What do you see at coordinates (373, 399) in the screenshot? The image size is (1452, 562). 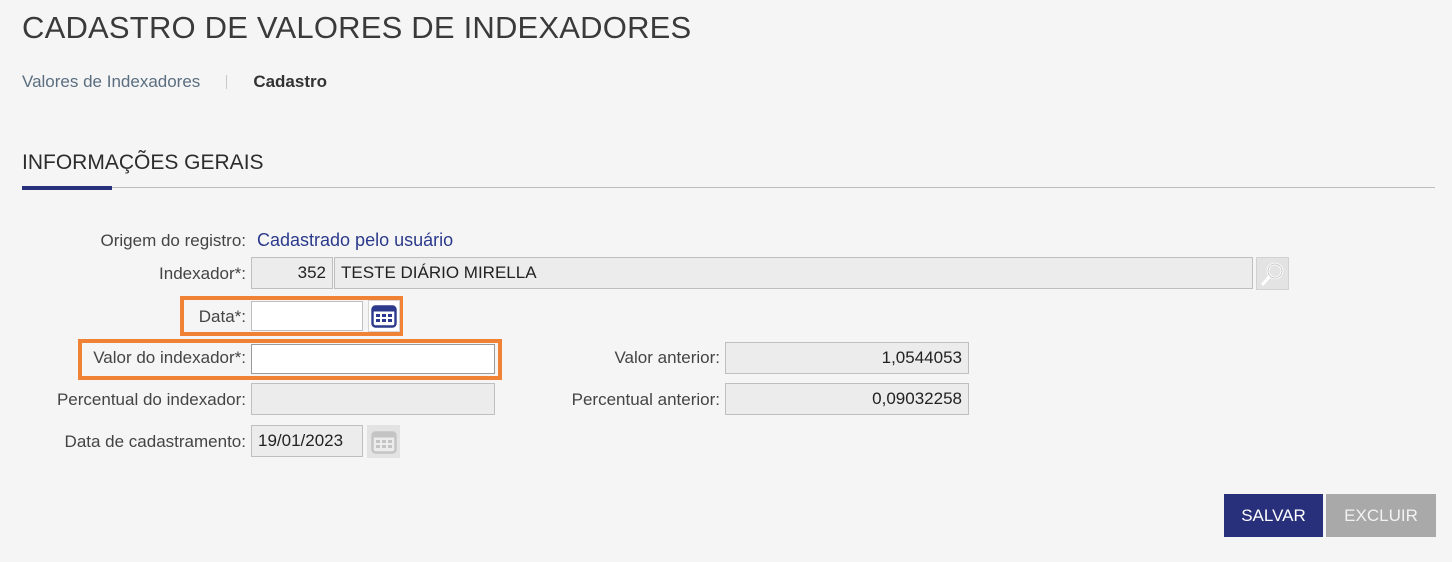 I see `percentual-indexador-field` at bounding box center [373, 399].